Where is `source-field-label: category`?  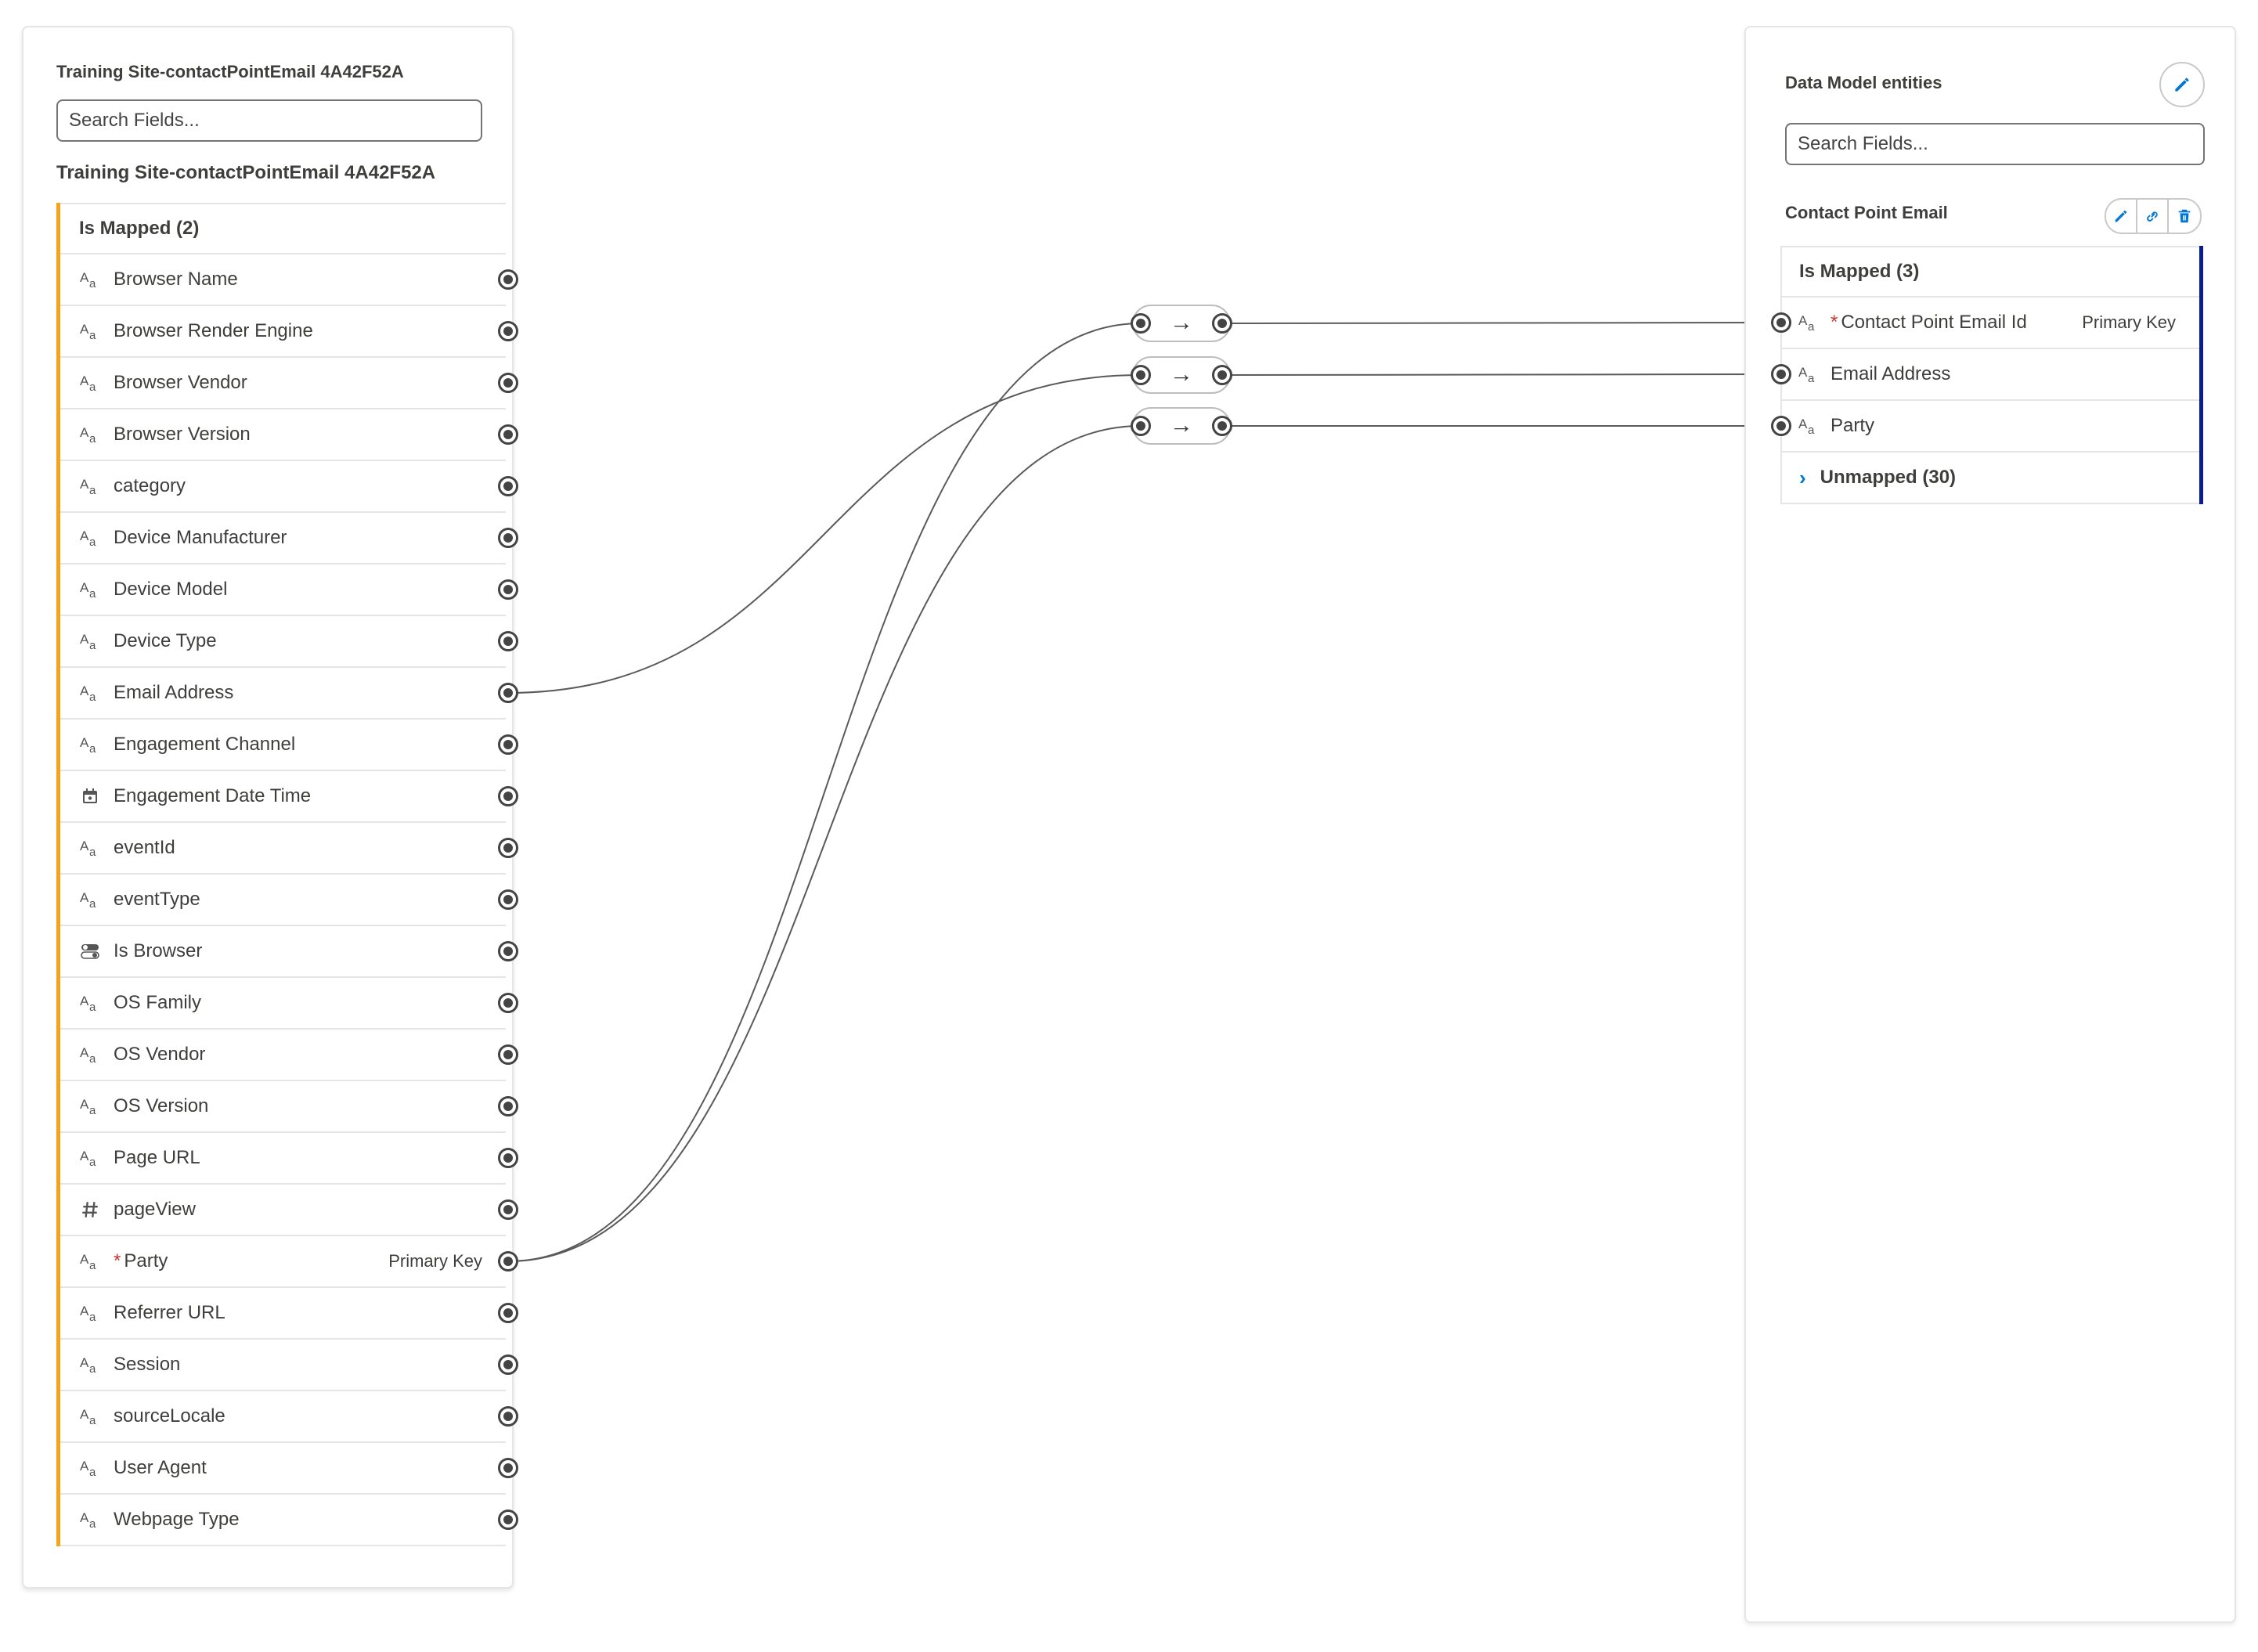
source-field-label: category is located at coordinates (150, 485).